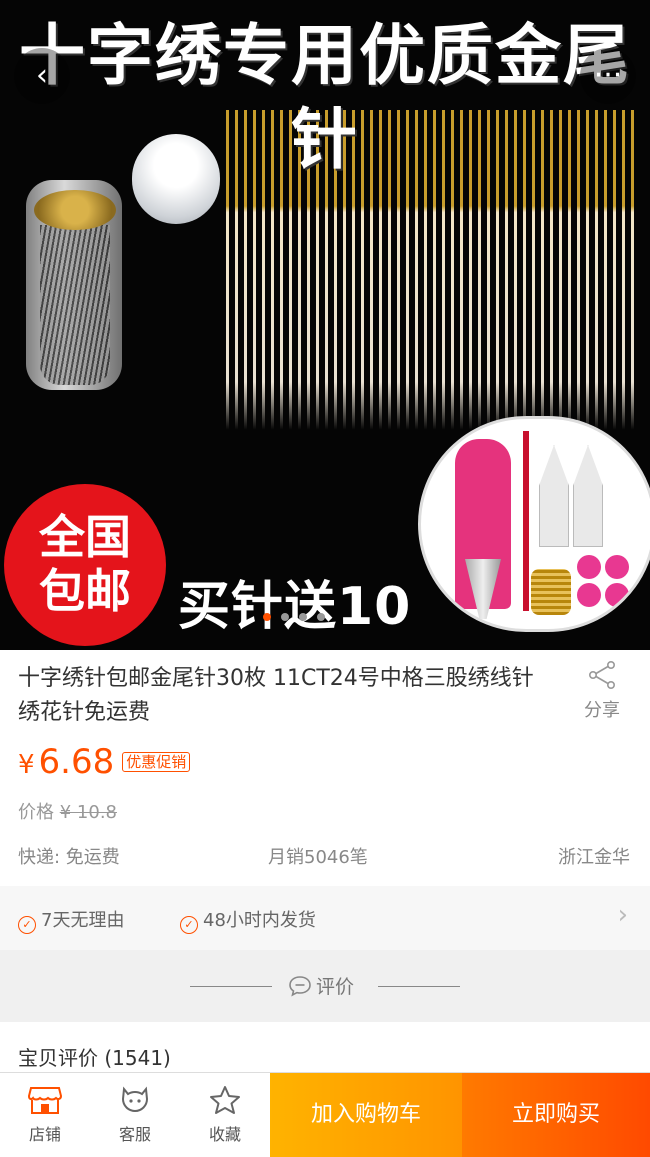 The height and width of the screenshot is (1157, 650). I want to click on ship-location: 浙江金华, so click(594, 857).